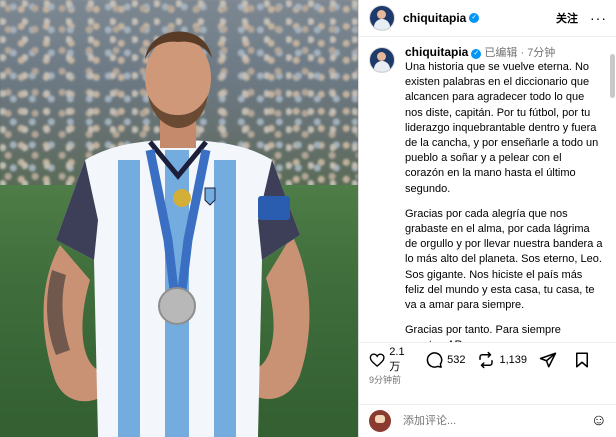 This screenshot has height=437, width=616. Describe the element at coordinates (385, 380) in the screenshot. I see `posted-time: 9分钟前` at that location.